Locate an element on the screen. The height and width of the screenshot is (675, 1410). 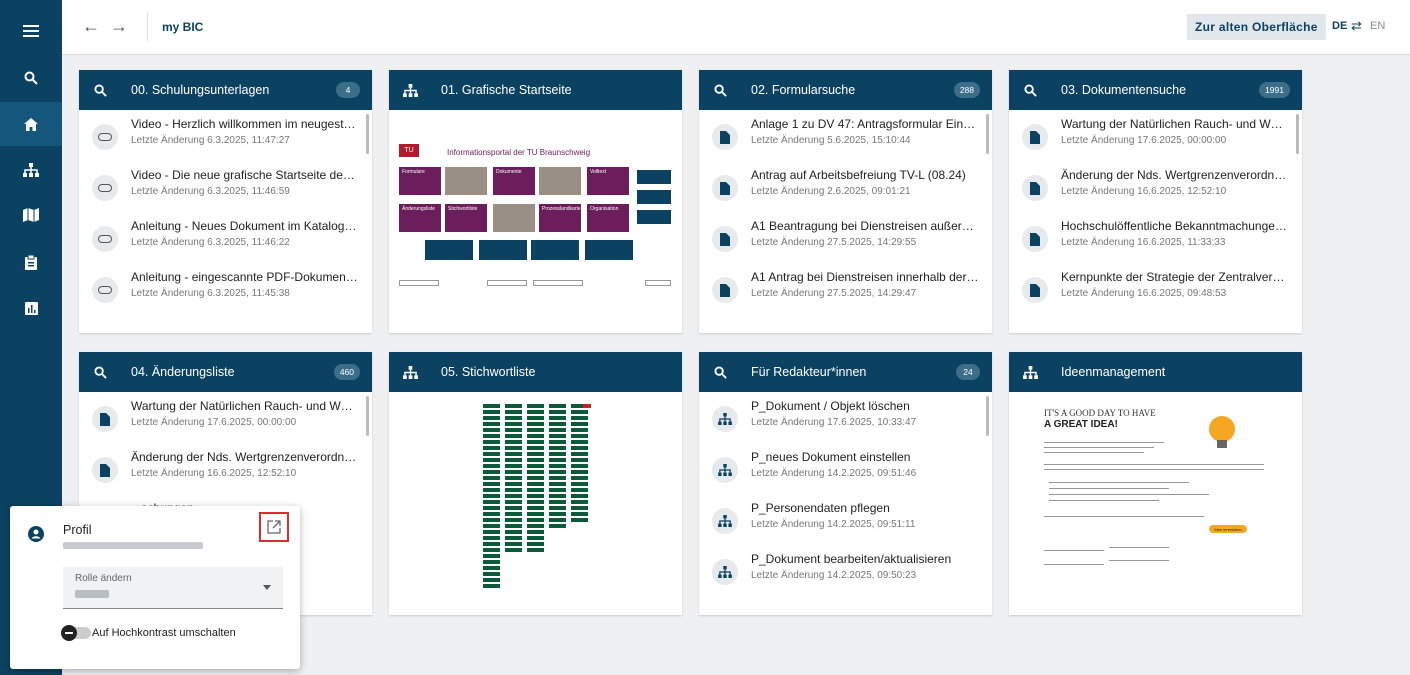
card-header: Ideenmanagement is located at coordinates (1155, 372).